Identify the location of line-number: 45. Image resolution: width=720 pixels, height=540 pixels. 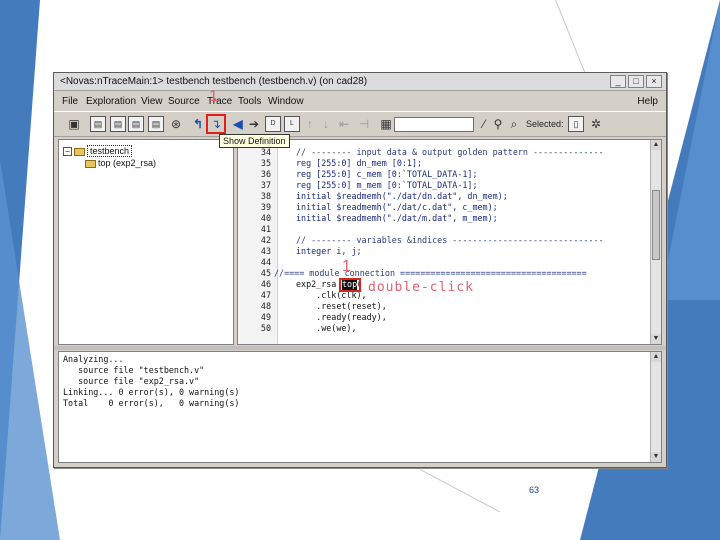
(265, 273).